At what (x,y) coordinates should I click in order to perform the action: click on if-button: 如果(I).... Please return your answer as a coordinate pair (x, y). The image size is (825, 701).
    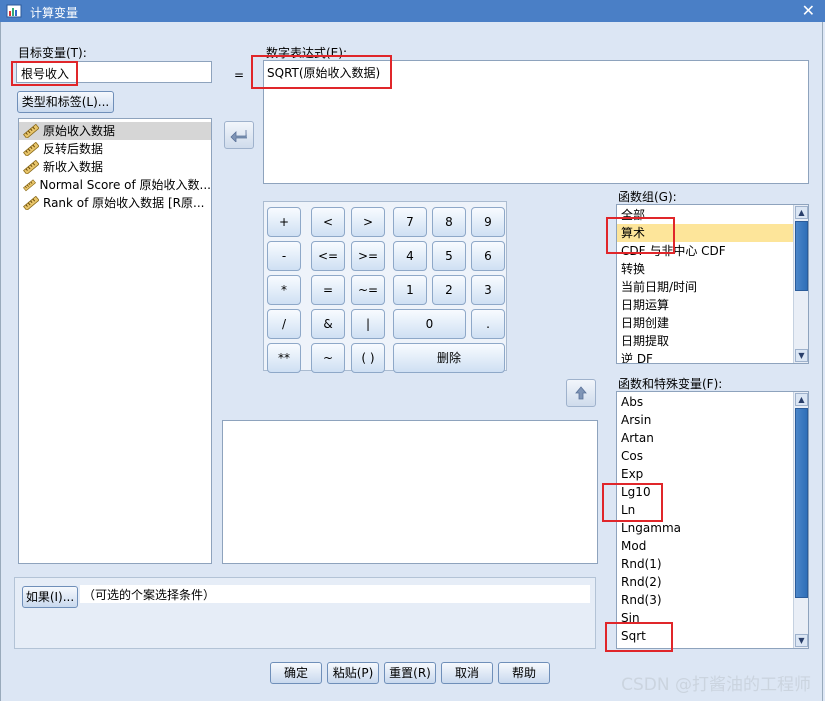
    Looking at the image, I should click on (50, 597).